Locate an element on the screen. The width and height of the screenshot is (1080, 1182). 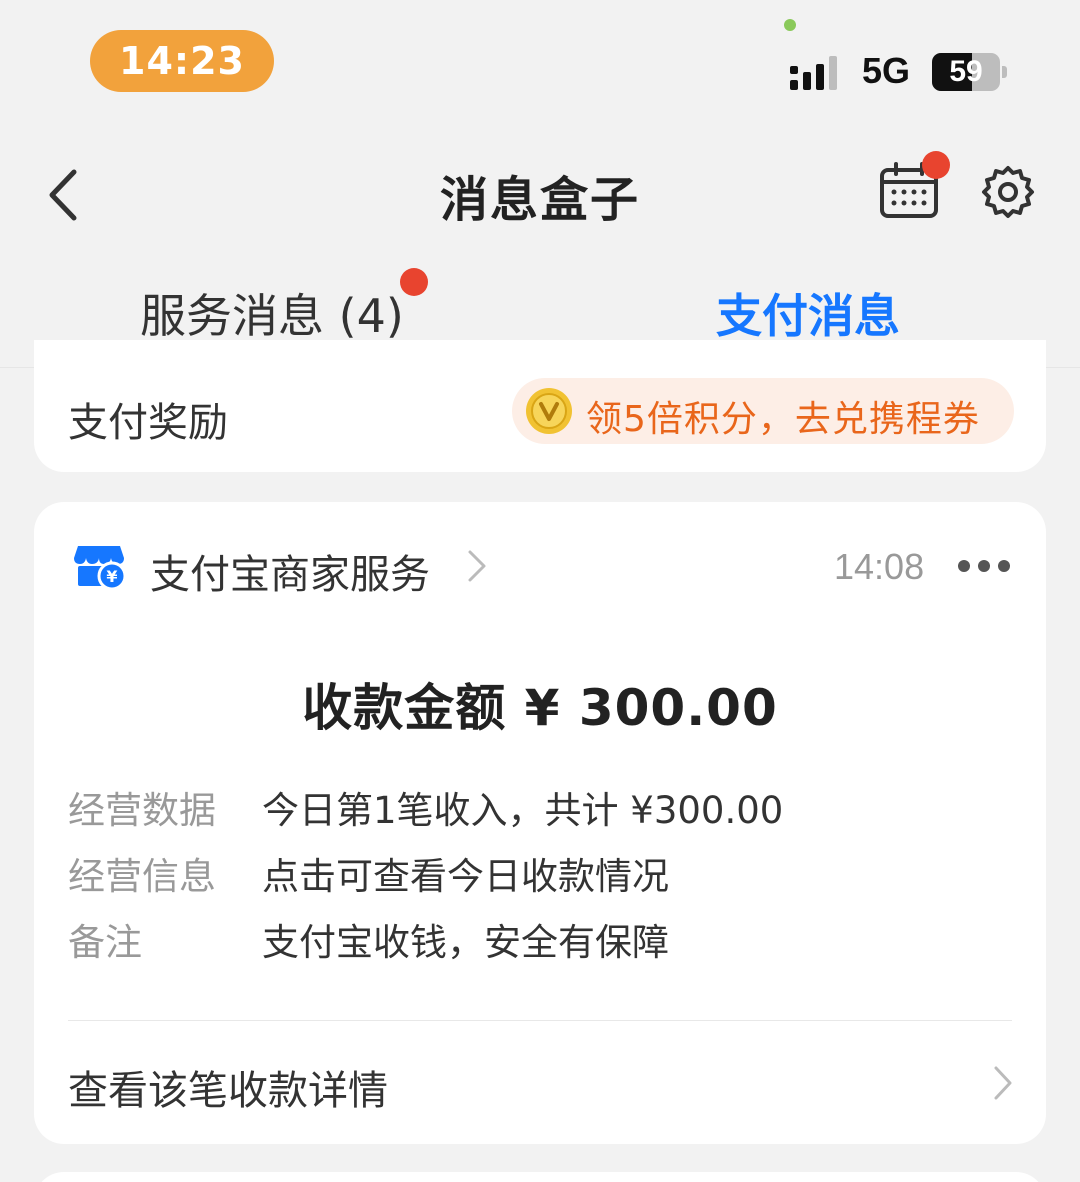
coin-icon is located at coordinates (549, 411).